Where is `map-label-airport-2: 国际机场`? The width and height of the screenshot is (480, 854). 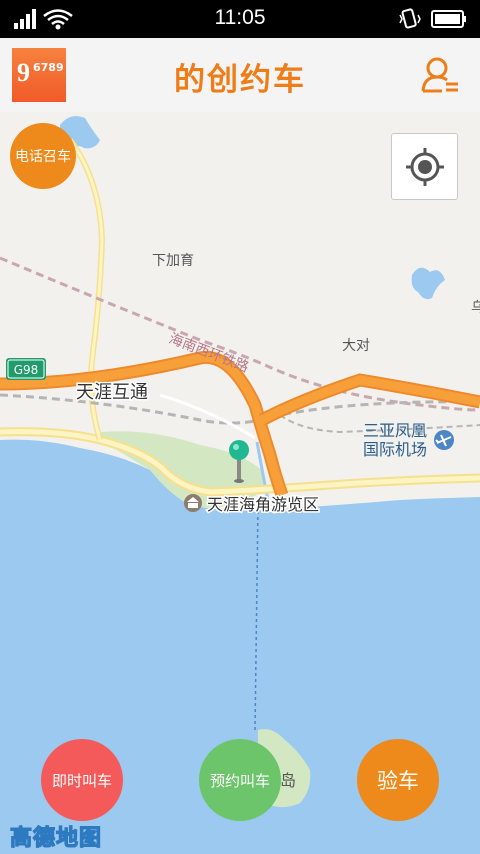 map-label-airport-2: 国际机场 is located at coordinates (395, 449).